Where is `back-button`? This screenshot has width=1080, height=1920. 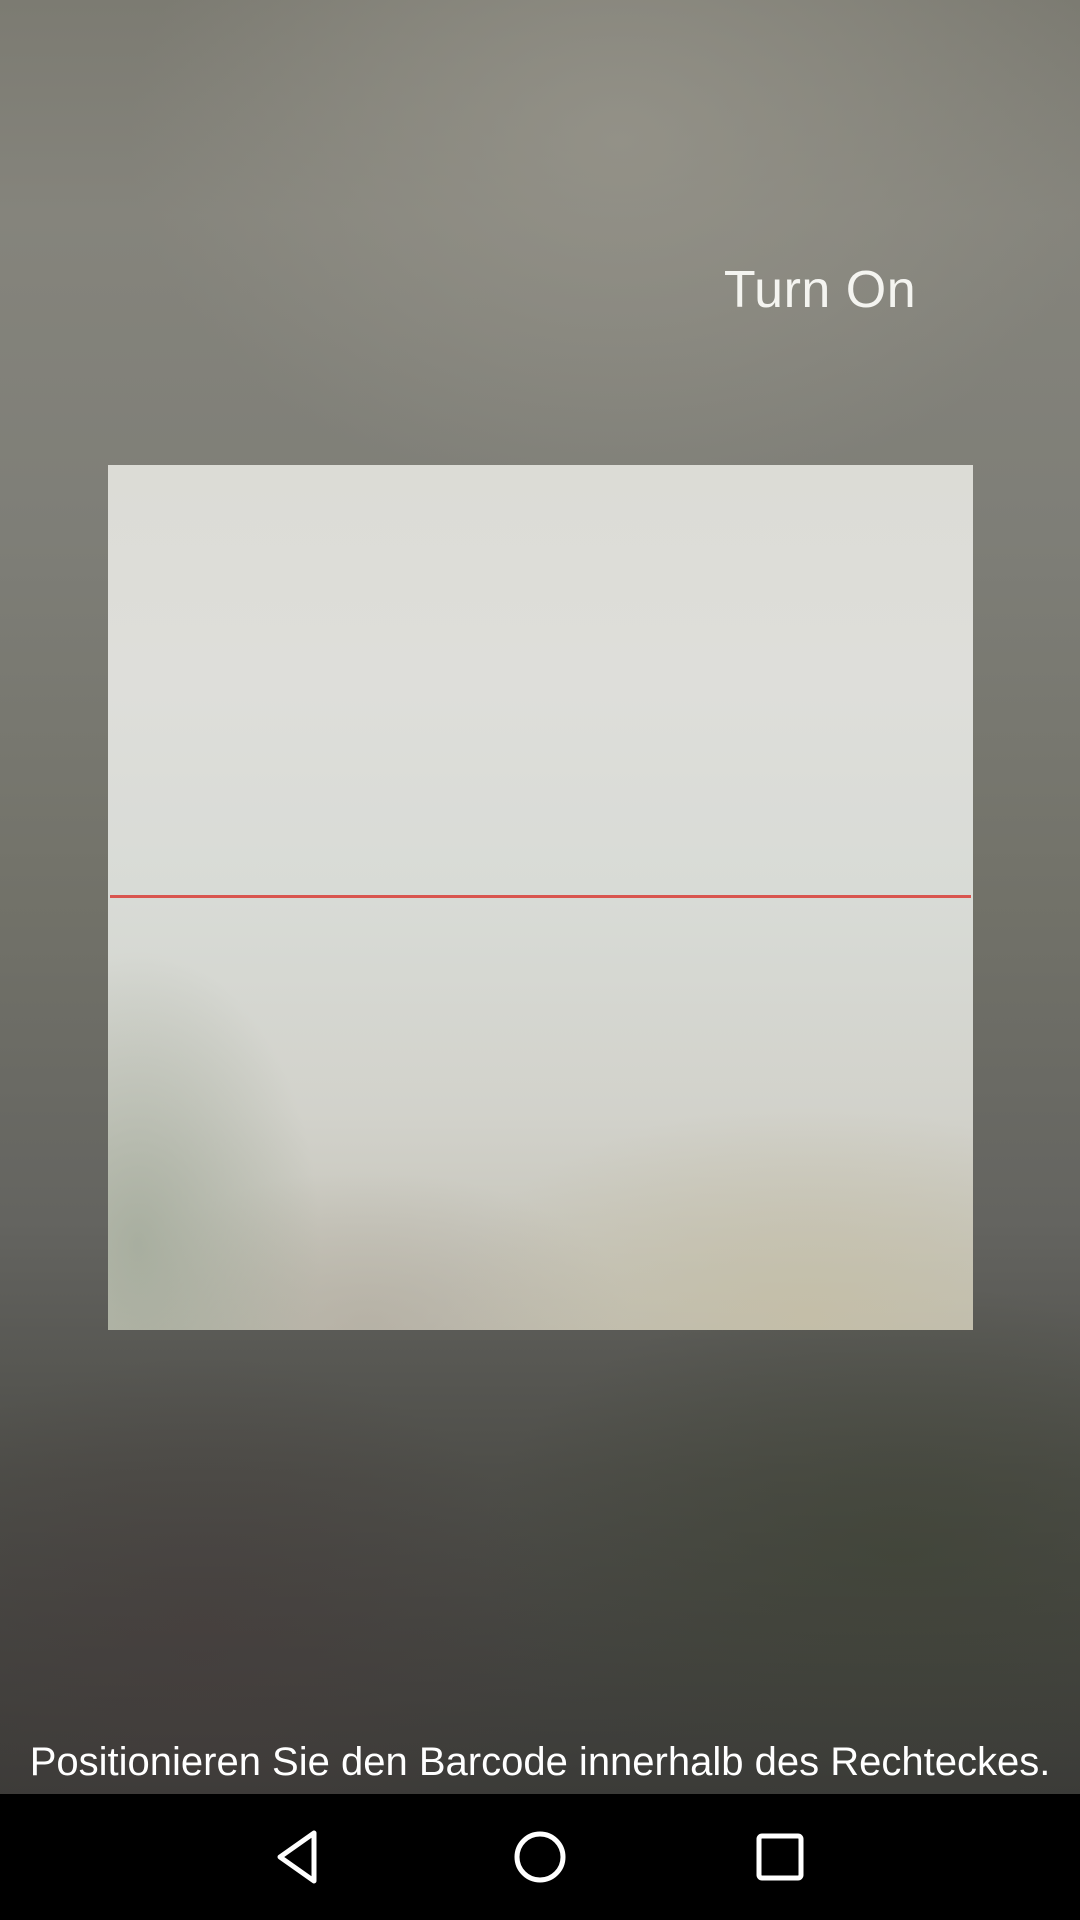 back-button is located at coordinates (300, 1857).